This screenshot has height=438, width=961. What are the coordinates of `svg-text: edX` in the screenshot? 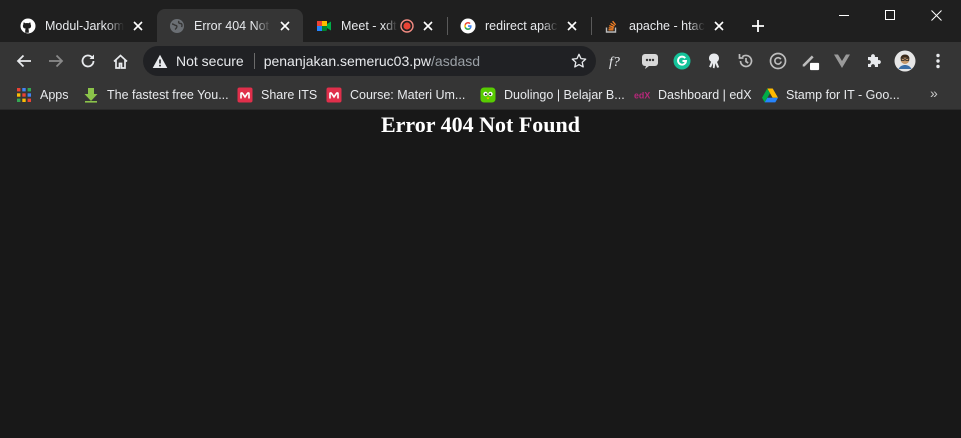 It's located at (642, 96).